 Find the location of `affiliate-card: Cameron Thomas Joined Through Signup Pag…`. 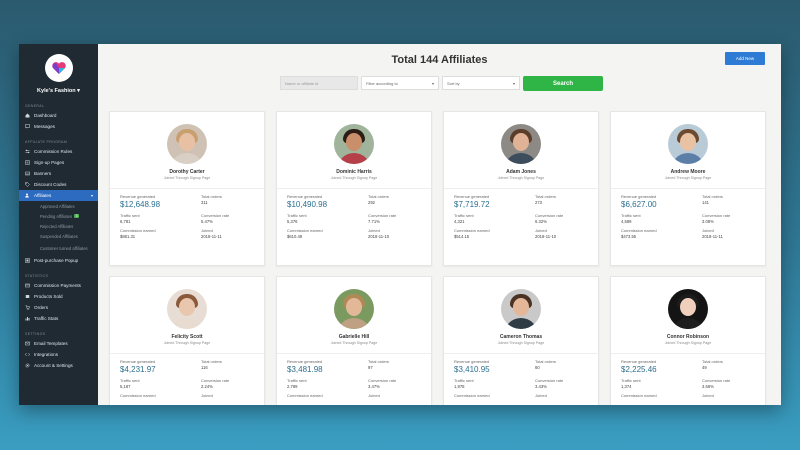

affiliate-card: Cameron Thomas Joined Through Signup Pag… is located at coordinates (521, 340).